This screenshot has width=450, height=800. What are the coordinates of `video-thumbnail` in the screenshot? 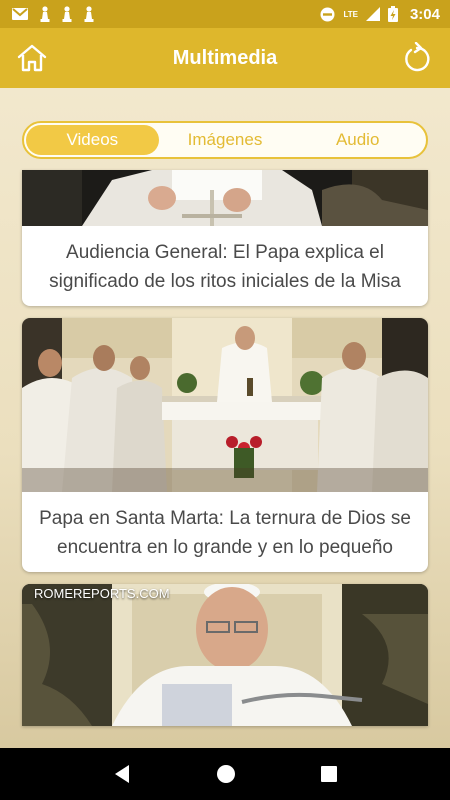 It's located at (225, 198).